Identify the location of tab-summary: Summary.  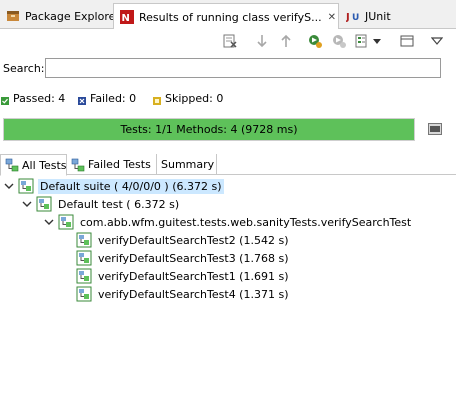
(187, 164).